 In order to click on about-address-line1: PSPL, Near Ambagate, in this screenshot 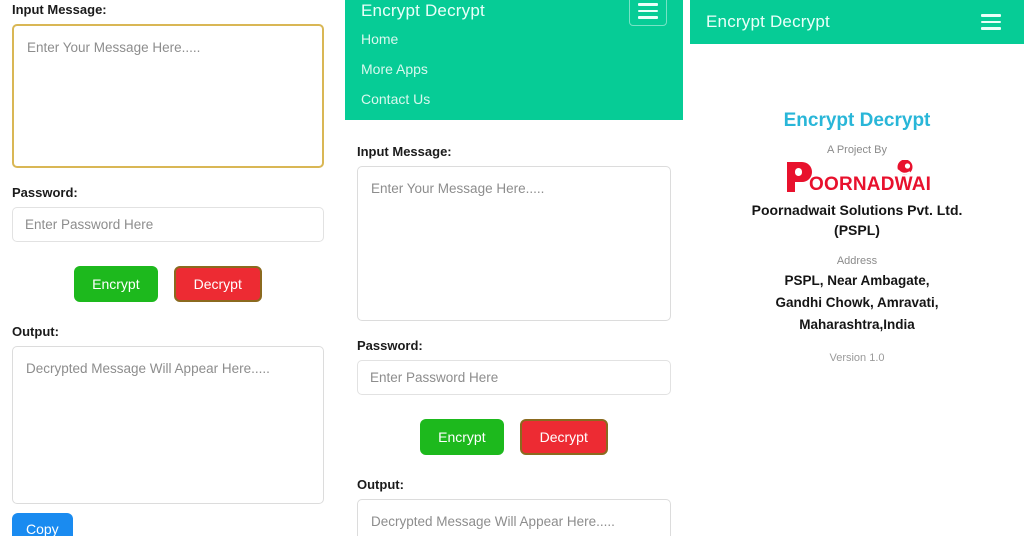, I will do `click(857, 280)`.